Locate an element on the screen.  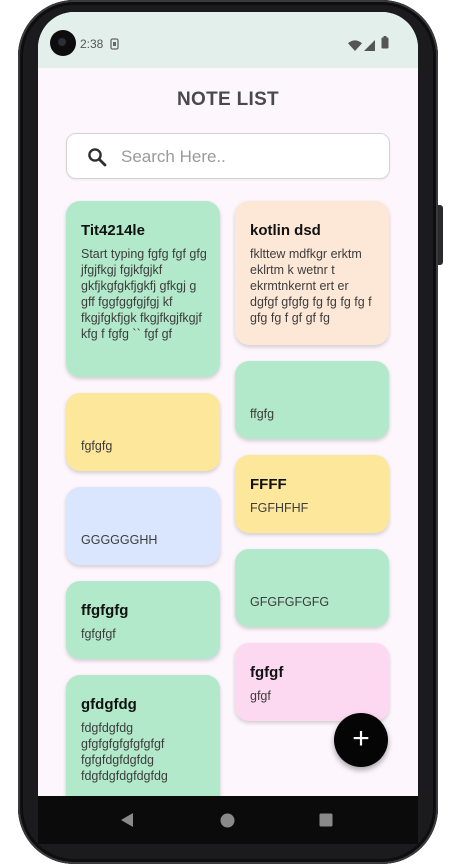
note-title: kotlin dsd is located at coordinates (285, 230).